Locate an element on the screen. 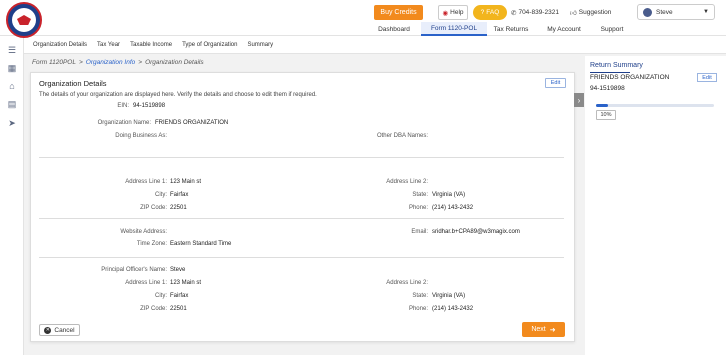  breadcrumb-current: Organization Details is located at coordinates (174, 62).